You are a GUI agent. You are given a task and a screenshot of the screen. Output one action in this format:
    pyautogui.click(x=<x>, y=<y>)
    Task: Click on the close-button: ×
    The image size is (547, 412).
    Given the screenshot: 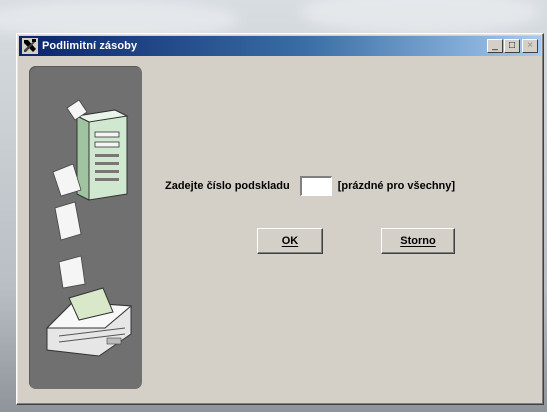 What is the action you would take?
    pyautogui.click(x=530, y=46)
    